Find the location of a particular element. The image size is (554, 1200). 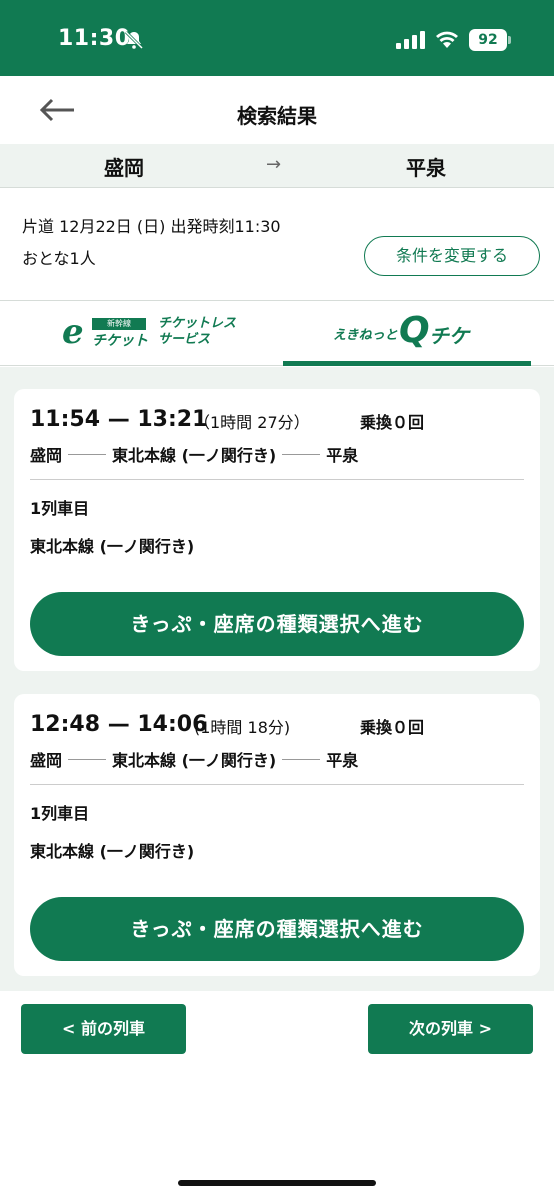

home-indicator is located at coordinates (277, 1183).